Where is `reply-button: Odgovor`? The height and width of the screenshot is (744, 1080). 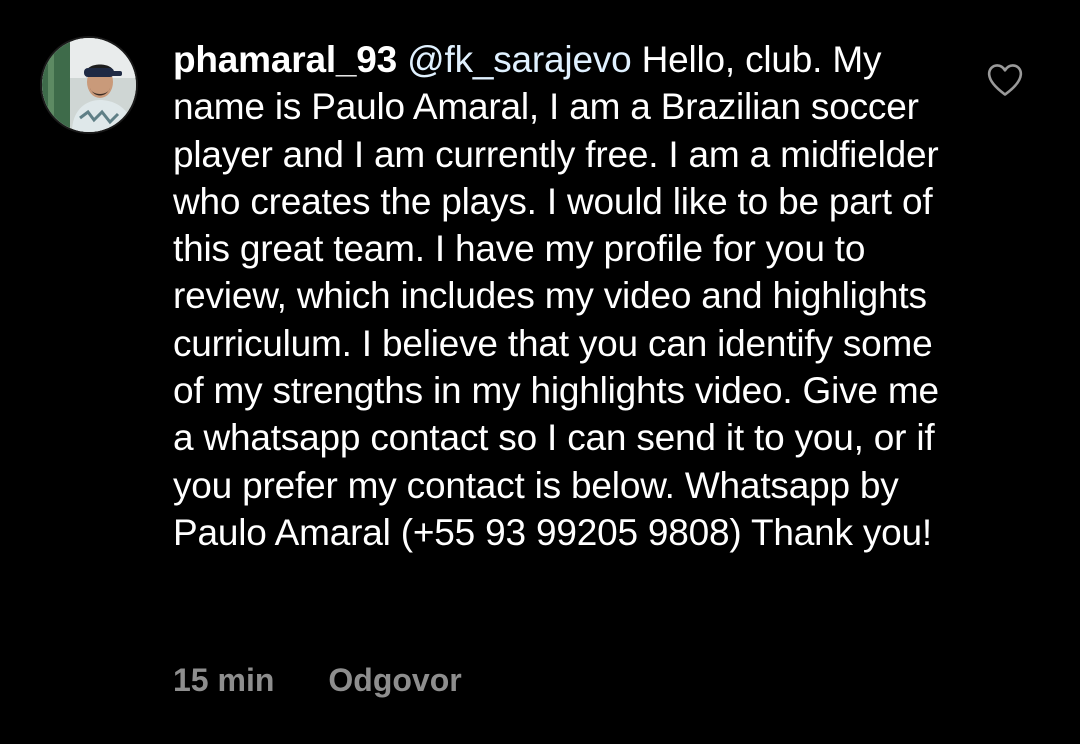 reply-button: Odgovor is located at coordinates (394, 680).